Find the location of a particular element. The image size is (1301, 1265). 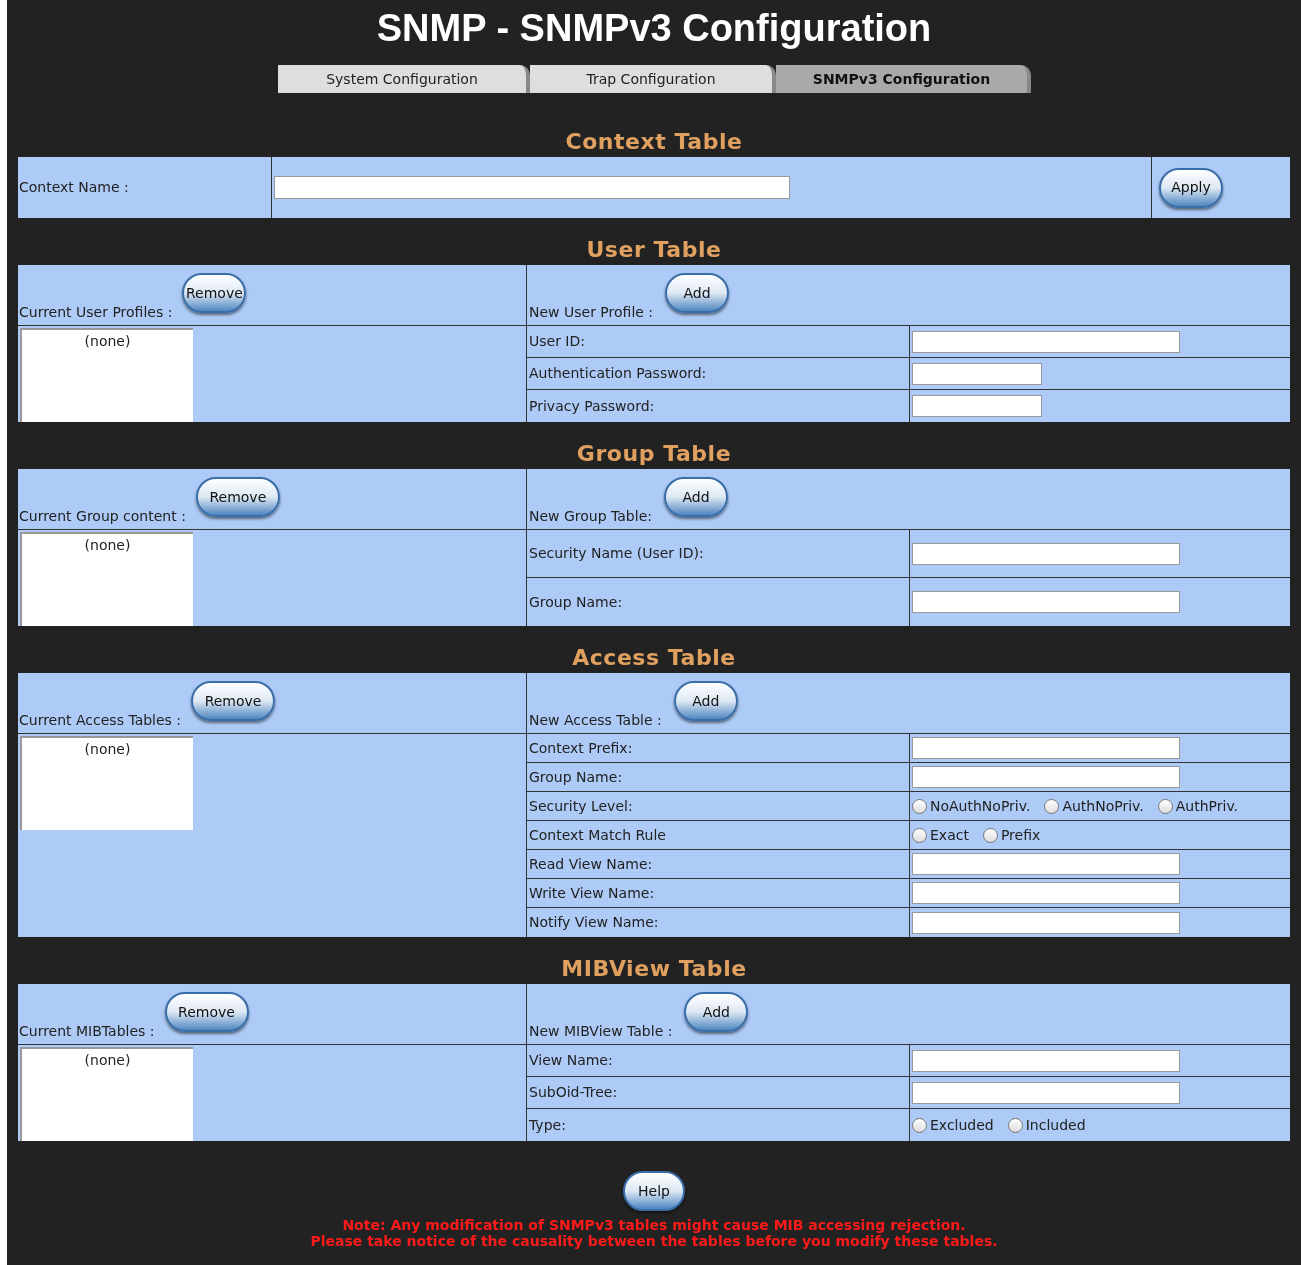

field-label: Context Prefix: is located at coordinates (581, 748).